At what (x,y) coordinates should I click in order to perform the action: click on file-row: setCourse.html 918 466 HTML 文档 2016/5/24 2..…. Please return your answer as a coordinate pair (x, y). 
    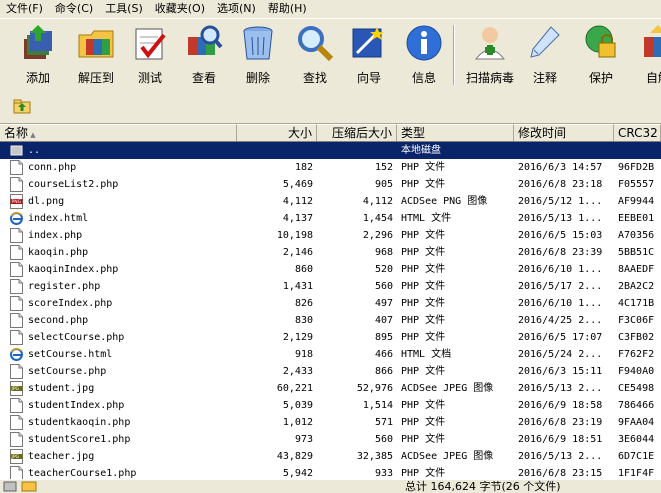
    Looking at the image, I should click on (330, 354).